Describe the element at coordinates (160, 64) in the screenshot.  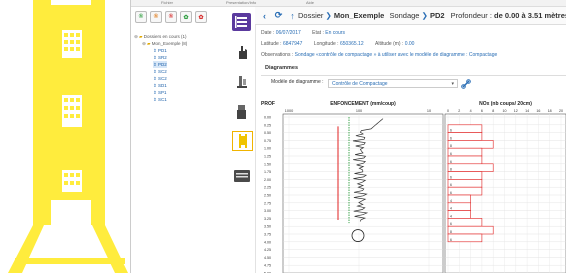
I see `tree-item: ⇕ PD2` at that location.